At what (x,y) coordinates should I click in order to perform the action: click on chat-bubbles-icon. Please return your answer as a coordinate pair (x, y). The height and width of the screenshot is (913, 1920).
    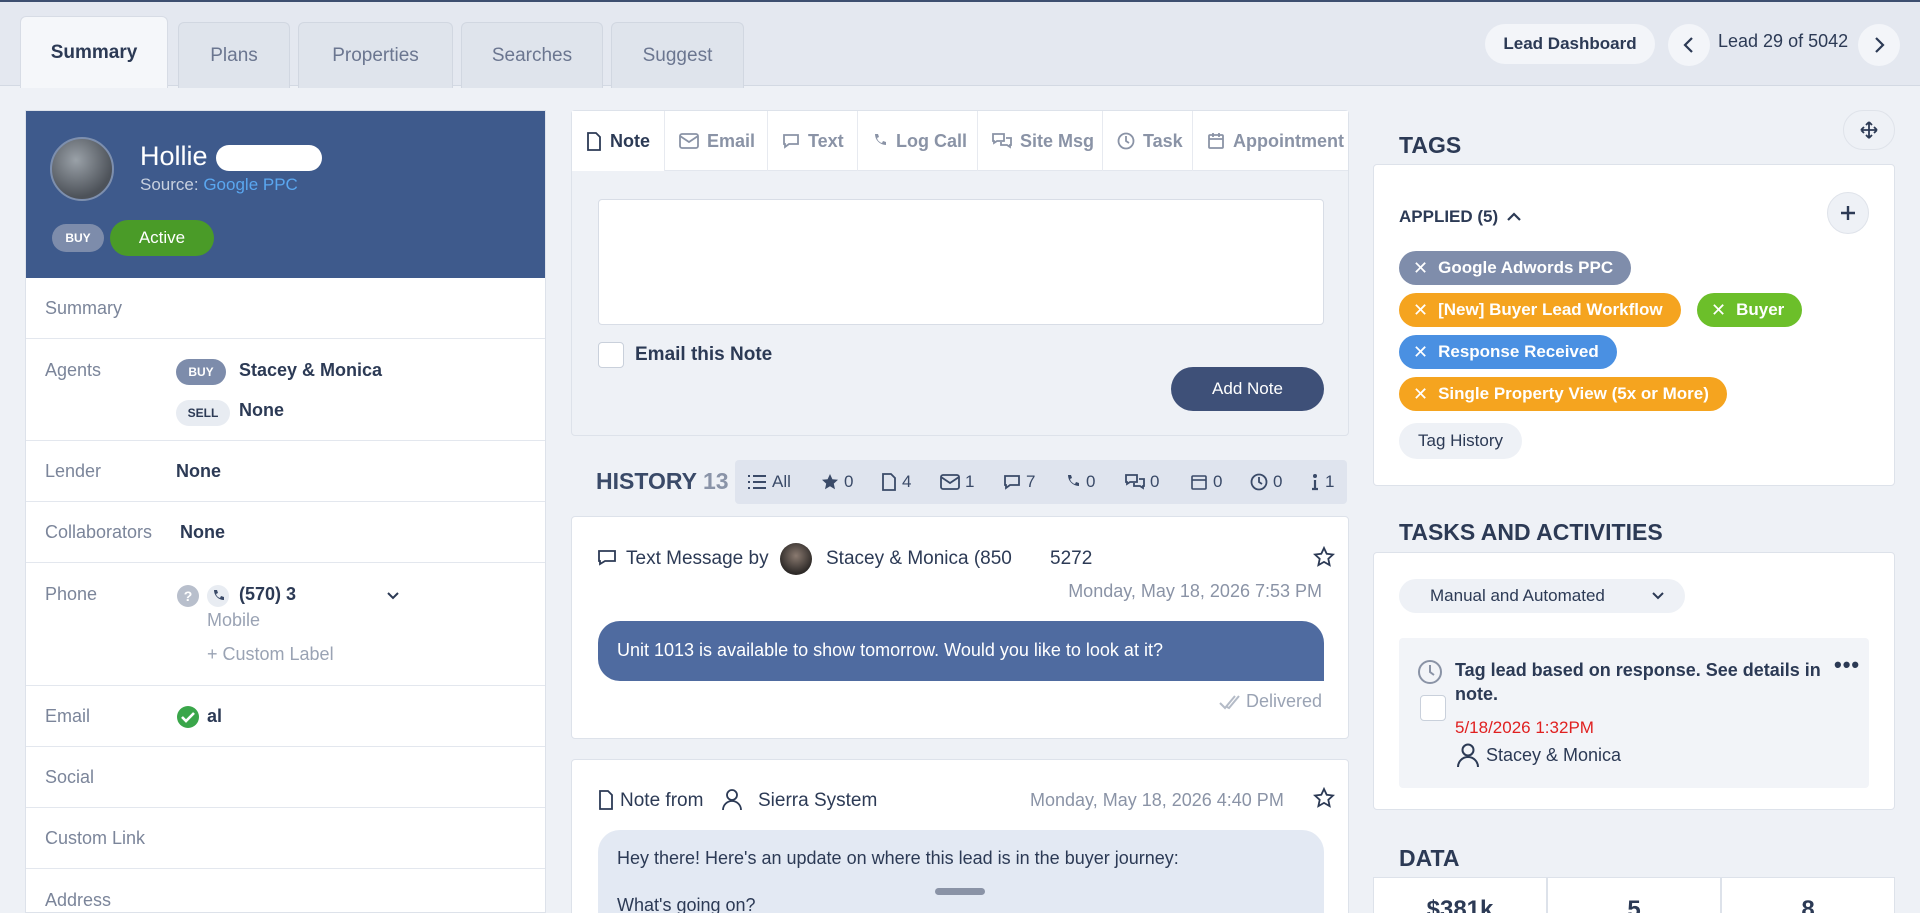
    Looking at the image, I should click on (1135, 482).